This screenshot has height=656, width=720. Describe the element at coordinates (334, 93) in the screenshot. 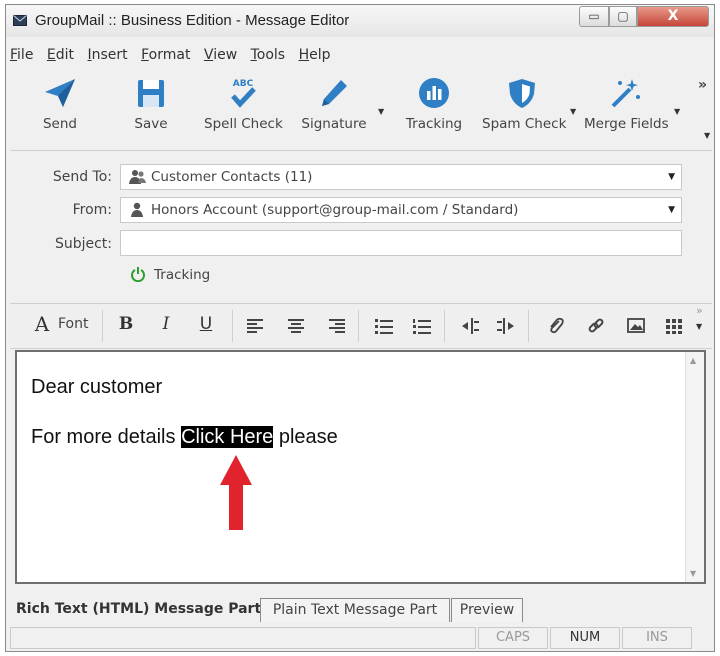

I see `pen-icon` at that location.